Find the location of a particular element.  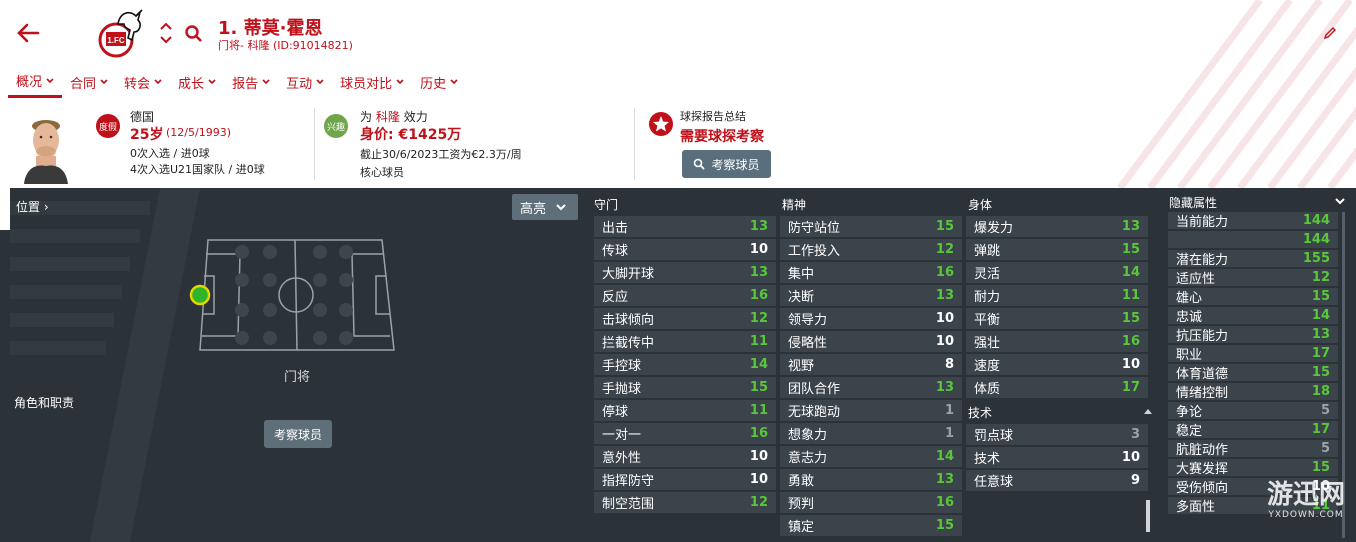

chevron-down-icon is located at coordinates (1340, 201).